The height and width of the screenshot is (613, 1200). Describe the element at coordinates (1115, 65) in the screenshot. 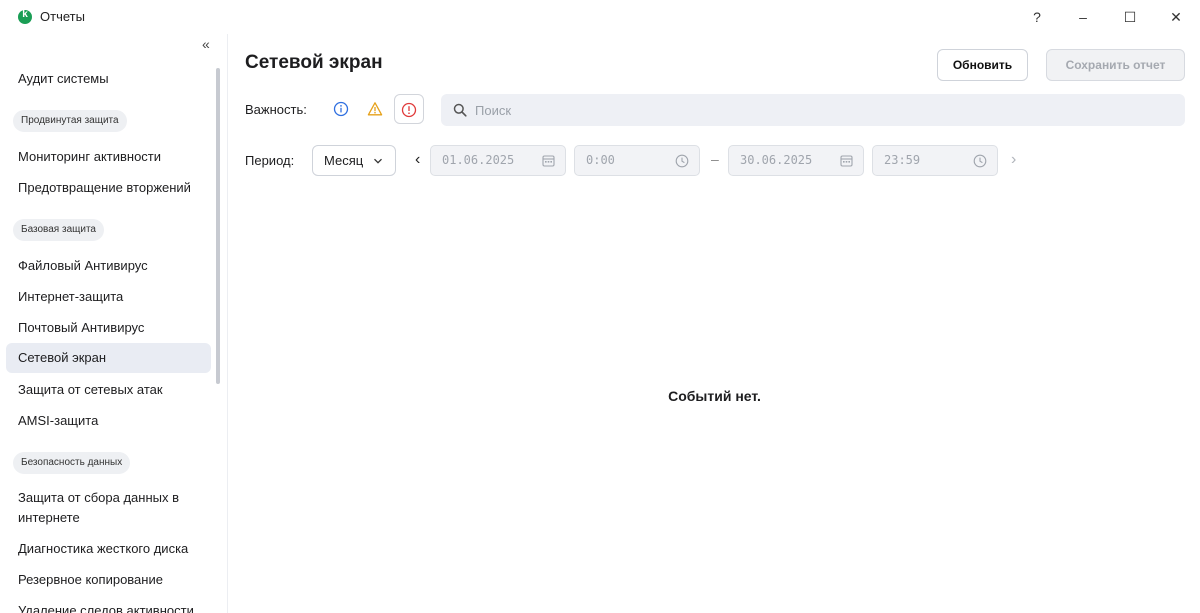

I see `save-report-button: Сохранить отчет` at that location.